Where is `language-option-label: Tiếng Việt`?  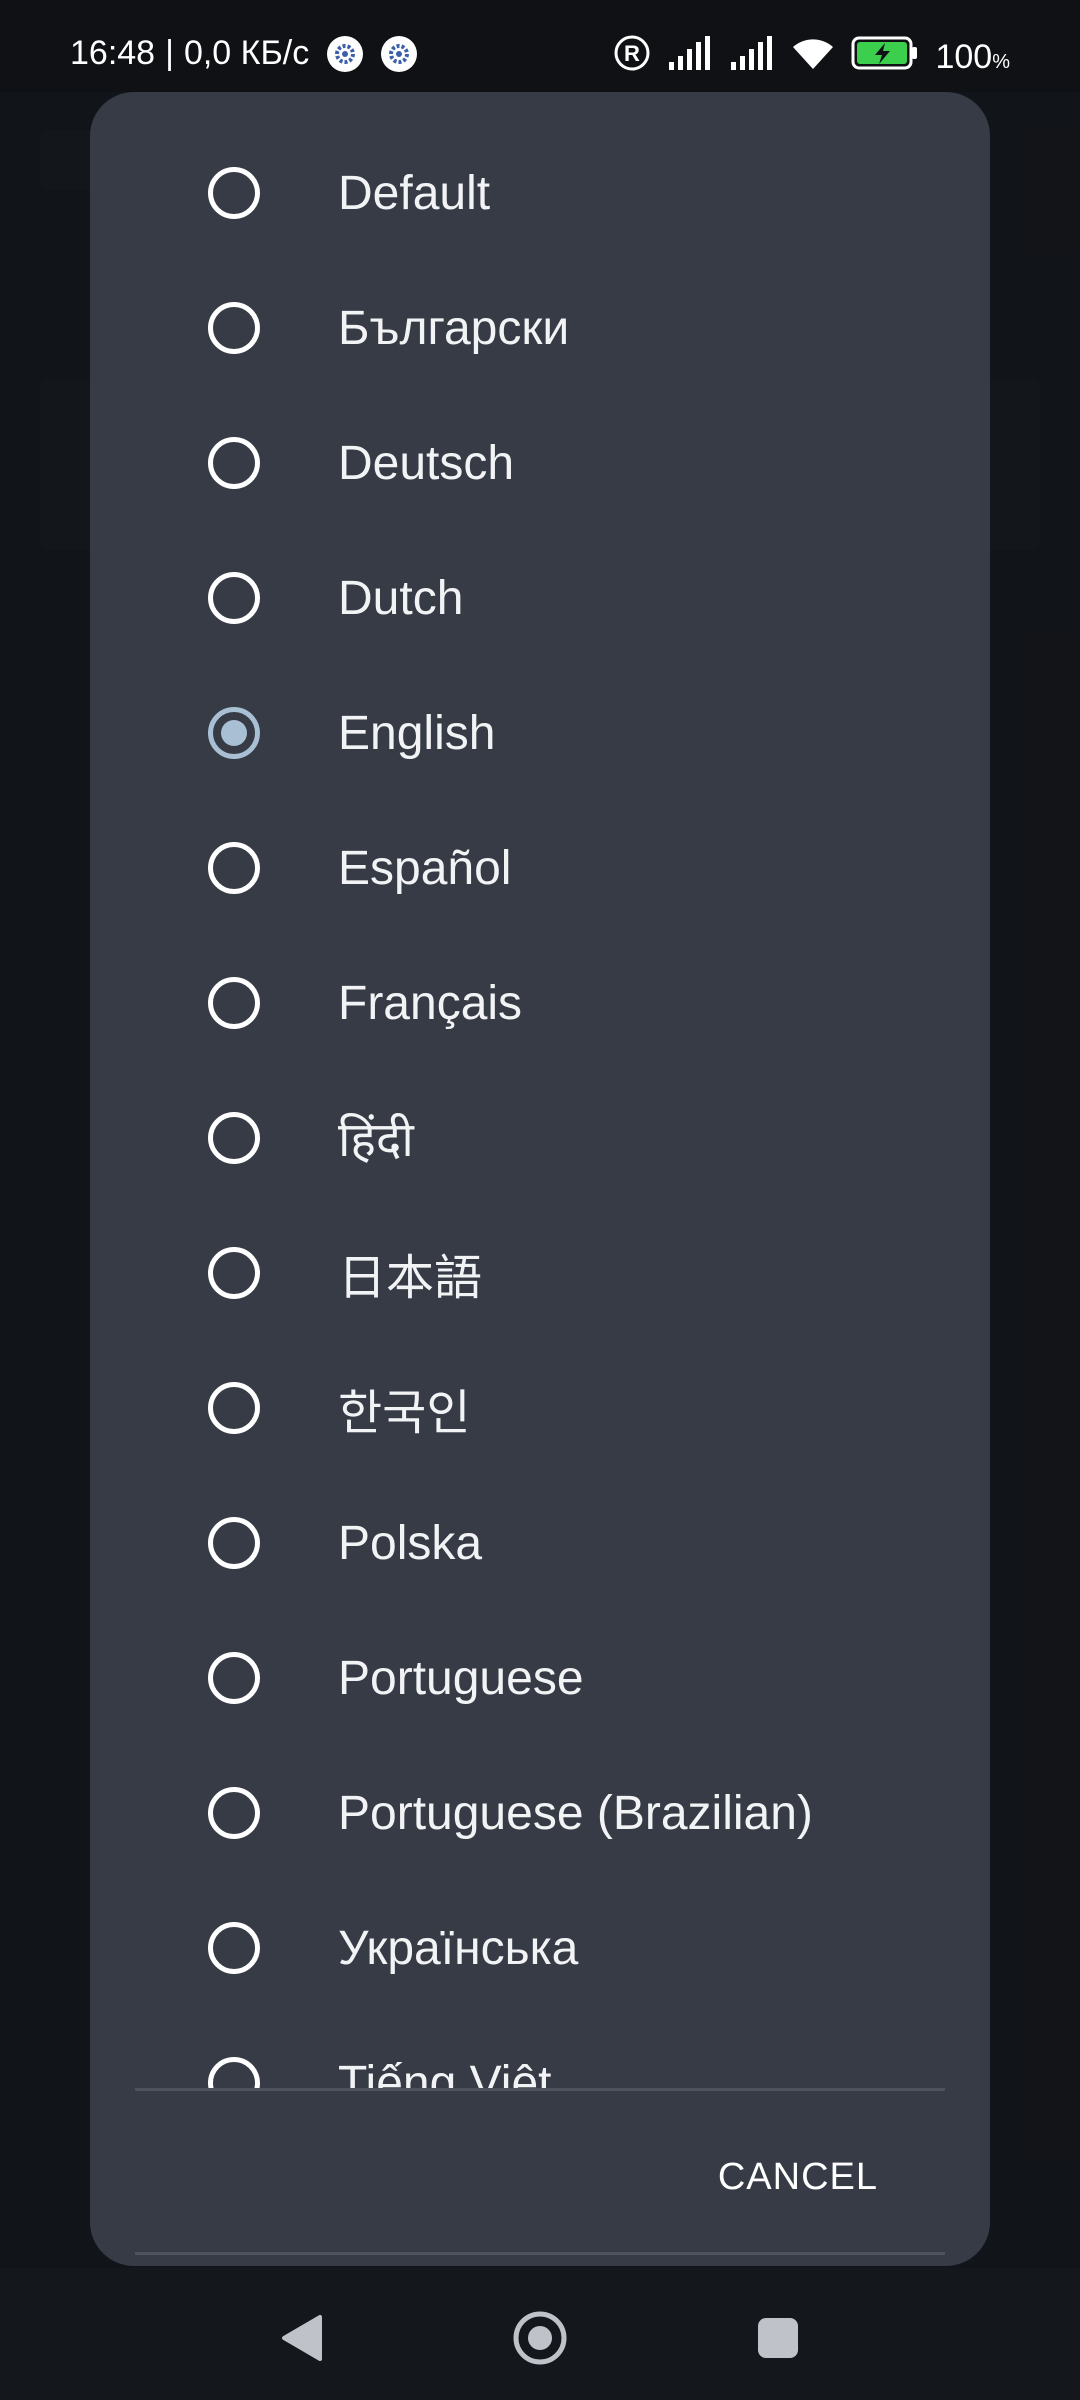
language-option-label: Tiếng Việt is located at coordinates (445, 2072).